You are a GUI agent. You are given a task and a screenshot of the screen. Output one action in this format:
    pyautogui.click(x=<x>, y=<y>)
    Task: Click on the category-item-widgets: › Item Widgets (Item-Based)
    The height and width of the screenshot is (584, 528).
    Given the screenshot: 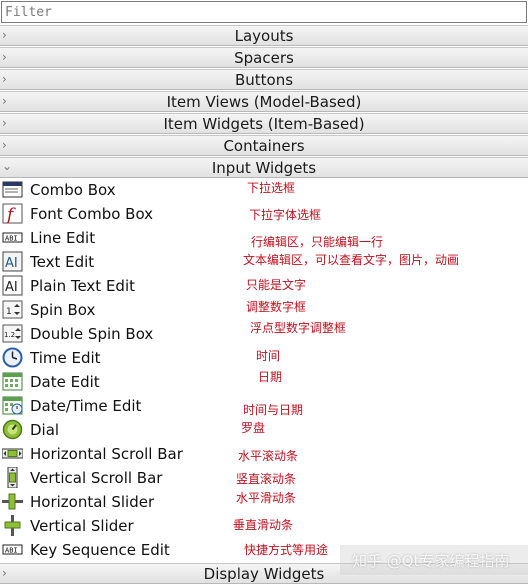 What is the action you would take?
    pyautogui.click(x=264, y=123)
    